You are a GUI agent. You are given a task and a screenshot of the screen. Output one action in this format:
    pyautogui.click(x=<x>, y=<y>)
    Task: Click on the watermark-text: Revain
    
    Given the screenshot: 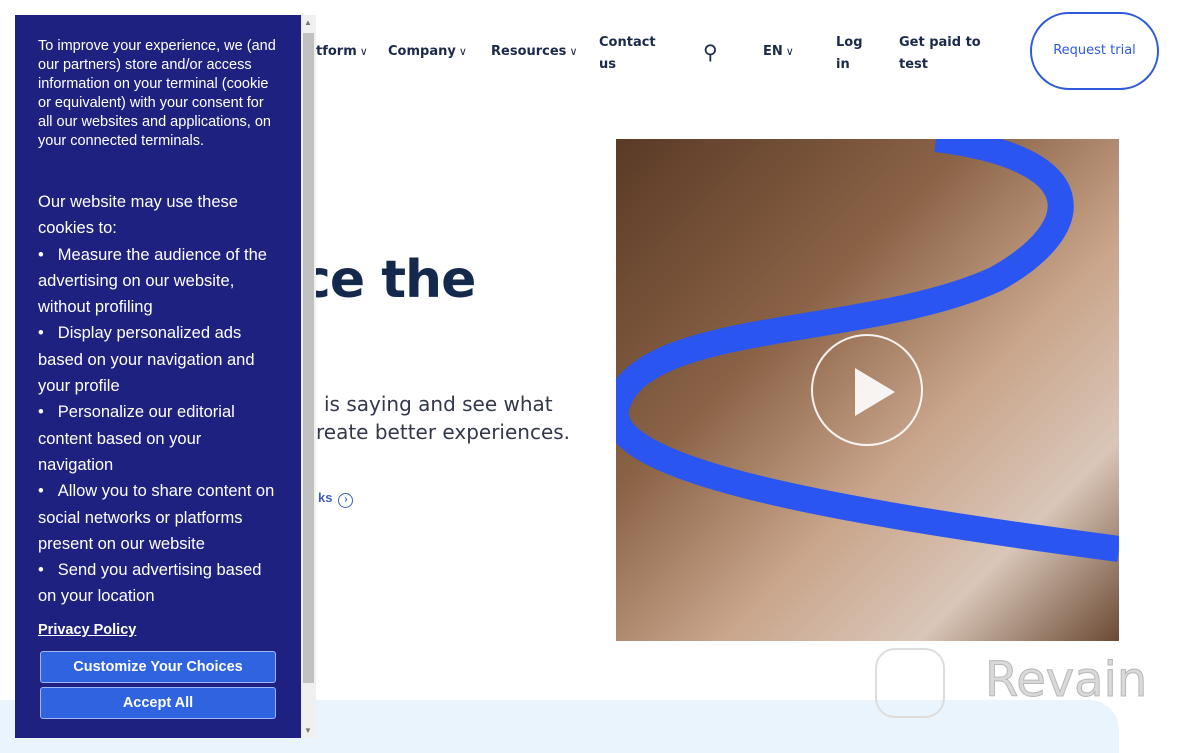 What is the action you would take?
    pyautogui.click(x=1066, y=680)
    